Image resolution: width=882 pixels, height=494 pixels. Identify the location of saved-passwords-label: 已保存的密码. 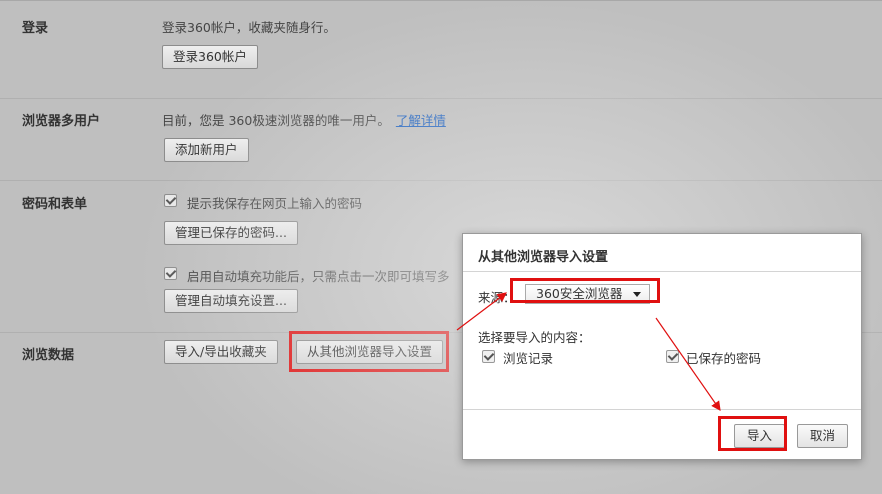
(724, 358).